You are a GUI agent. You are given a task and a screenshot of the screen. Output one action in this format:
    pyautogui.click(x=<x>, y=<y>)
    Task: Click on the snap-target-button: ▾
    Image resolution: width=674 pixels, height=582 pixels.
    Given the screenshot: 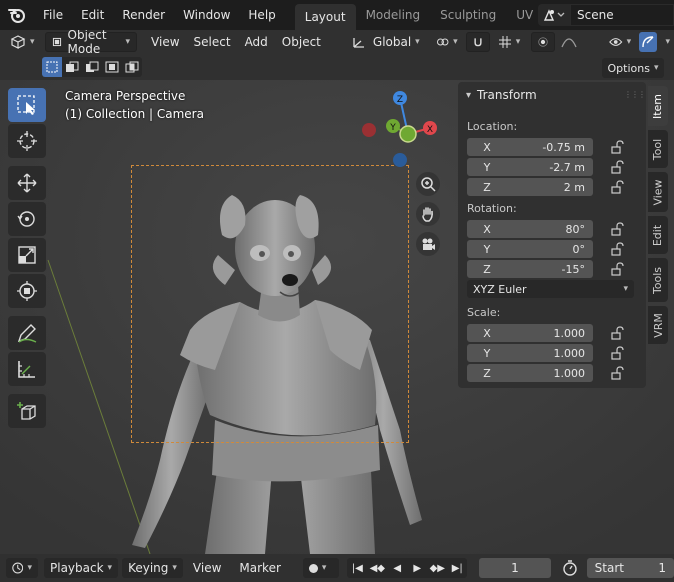 What is the action you would take?
    pyautogui.click(x=509, y=42)
    